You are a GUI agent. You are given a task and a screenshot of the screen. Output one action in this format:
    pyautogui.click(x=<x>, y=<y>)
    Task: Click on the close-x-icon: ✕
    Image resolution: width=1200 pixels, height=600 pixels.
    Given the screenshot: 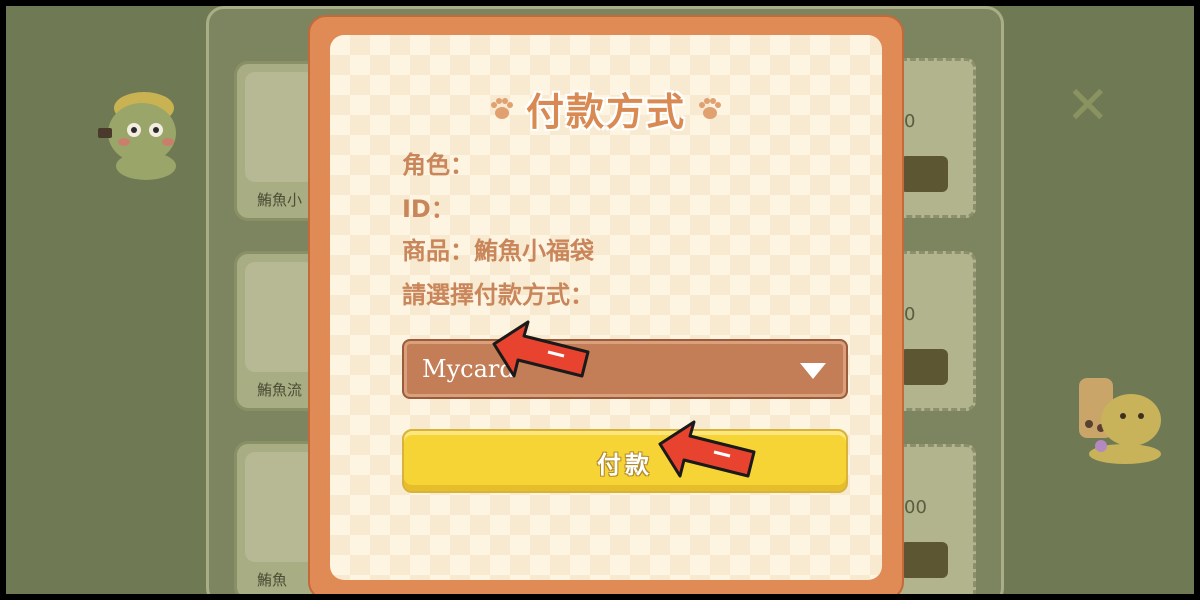 What is the action you would take?
    pyautogui.click(x=1088, y=106)
    